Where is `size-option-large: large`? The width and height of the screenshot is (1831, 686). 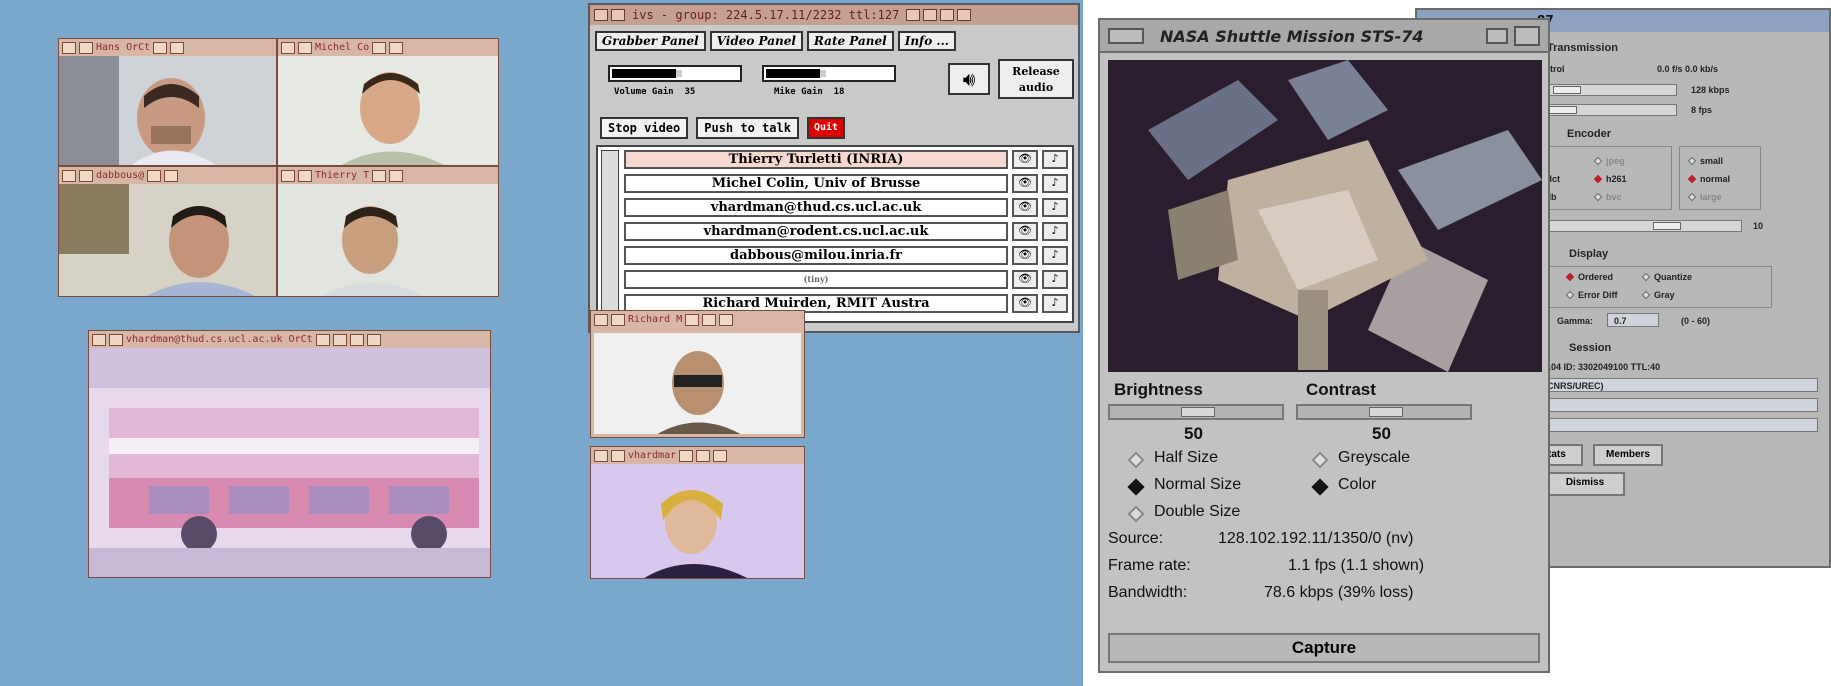
size-option-large: large is located at coordinates (1704, 197).